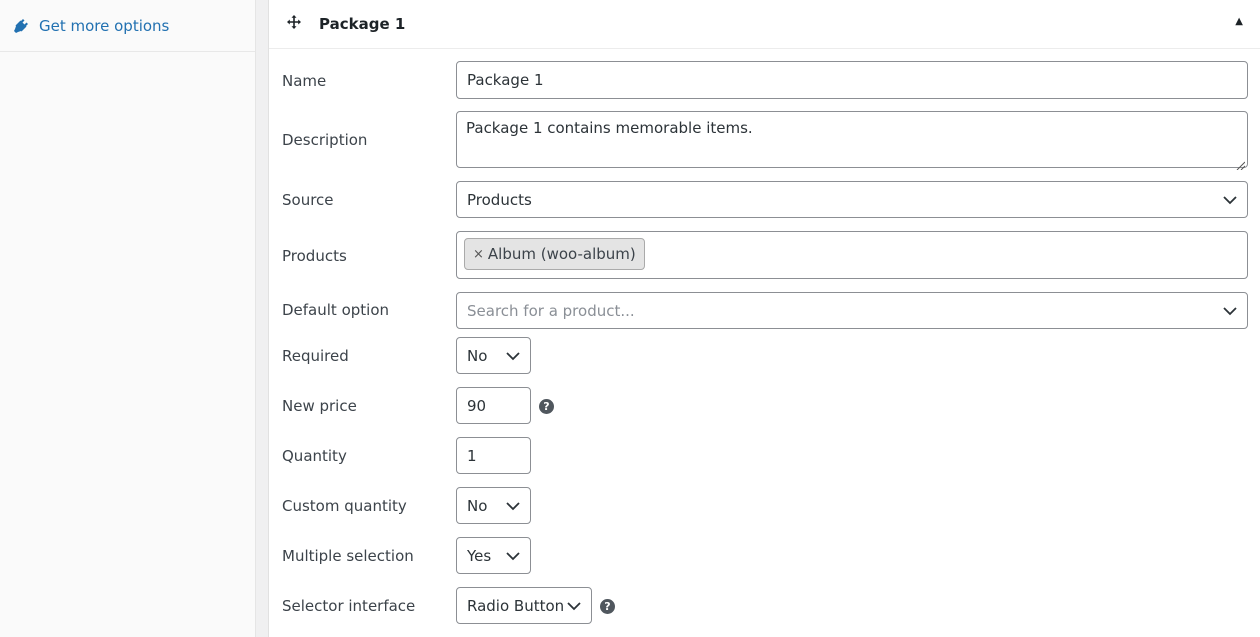 Image resolution: width=1260 pixels, height=637 pixels. I want to click on row-new-price: New price 90 ?, so click(764, 405).